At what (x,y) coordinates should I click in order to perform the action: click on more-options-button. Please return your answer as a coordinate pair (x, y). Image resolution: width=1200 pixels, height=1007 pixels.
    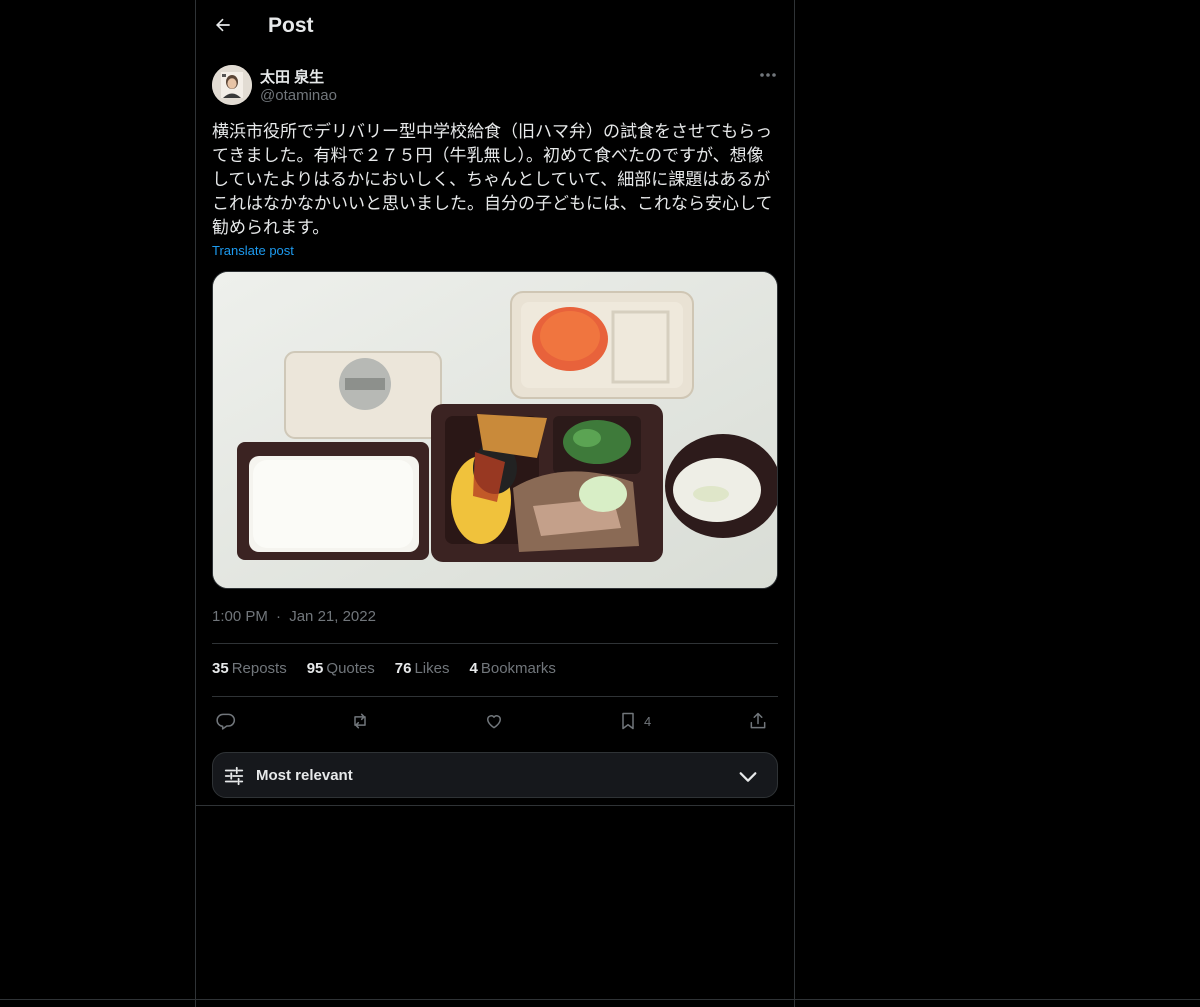
    Looking at the image, I should click on (768, 75).